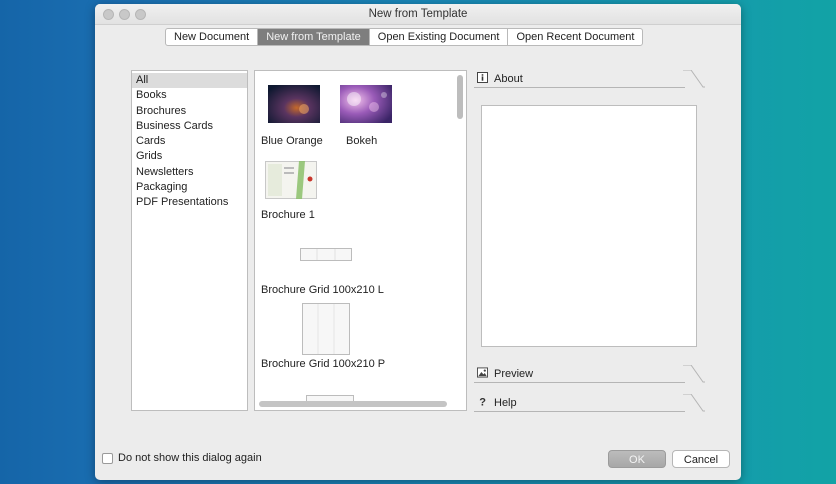  What do you see at coordinates (326, 254) in the screenshot?
I see `brochure-grid-l-thumbnail` at bounding box center [326, 254].